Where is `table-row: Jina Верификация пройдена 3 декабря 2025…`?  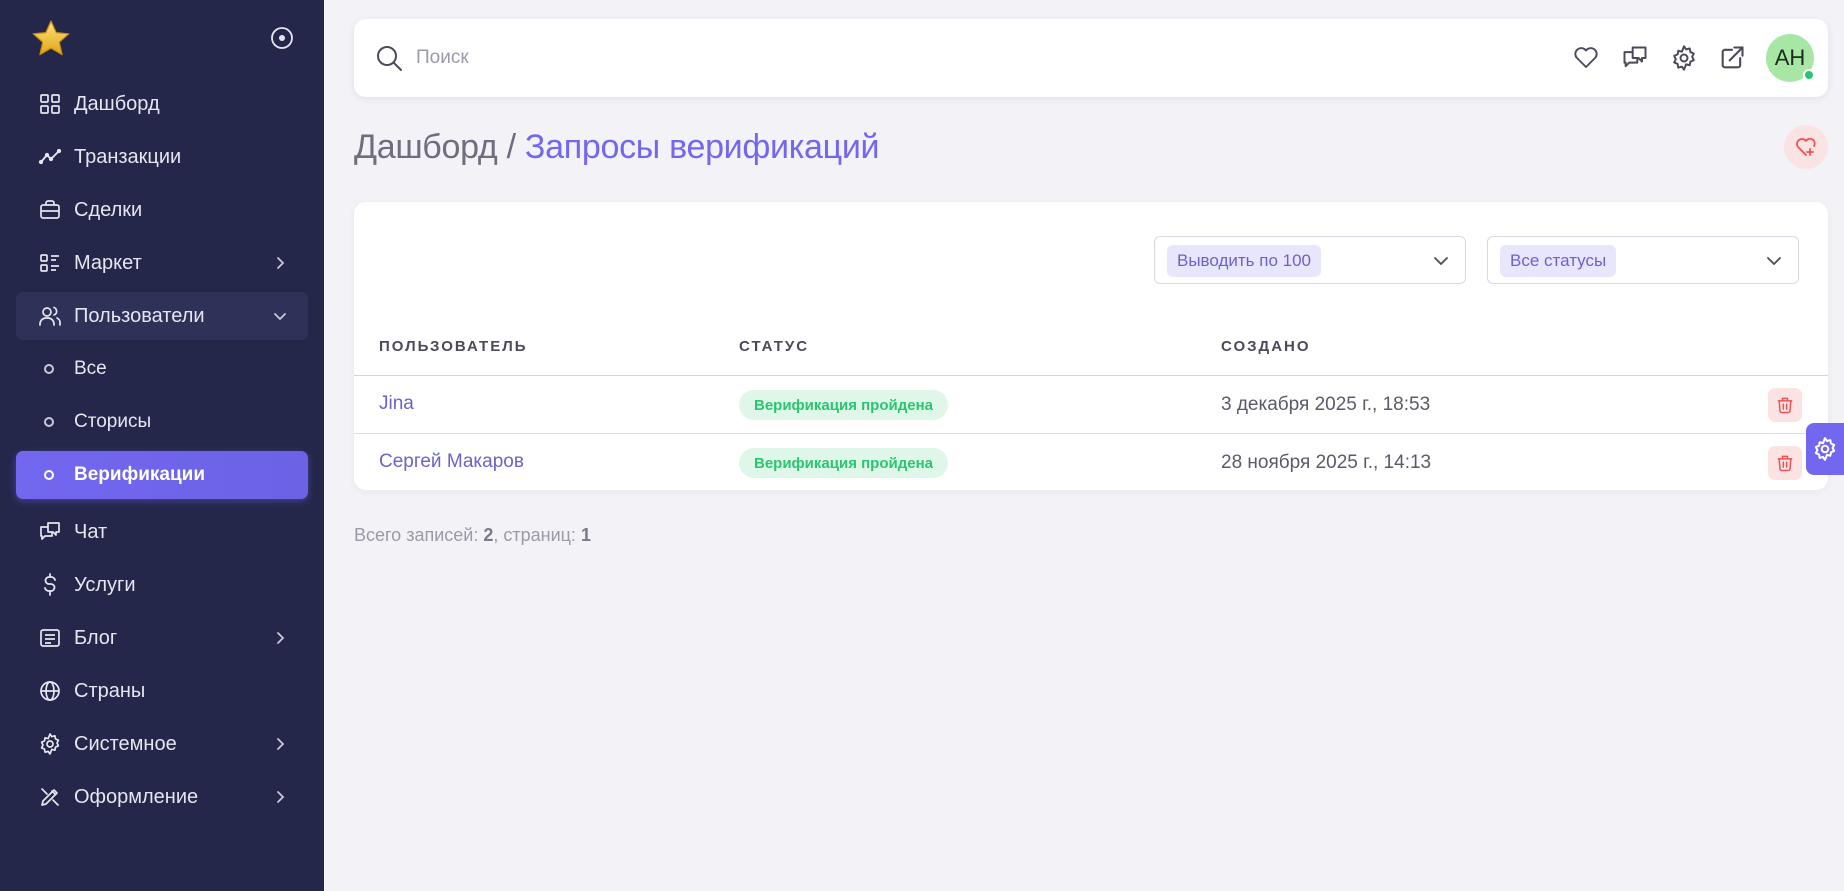 table-row: Jina Верификация пройдена 3 декабря 2025… is located at coordinates (1091, 405).